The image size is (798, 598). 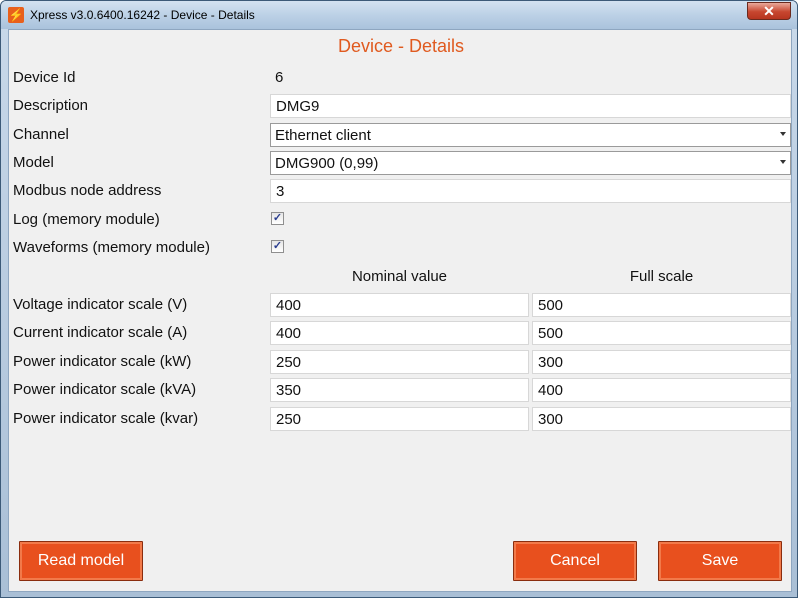 What do you see at coordinates (87, 190) in the screenshot?
I see `modbus-address-label: Modbus node address` at bounding box center [87, 190].